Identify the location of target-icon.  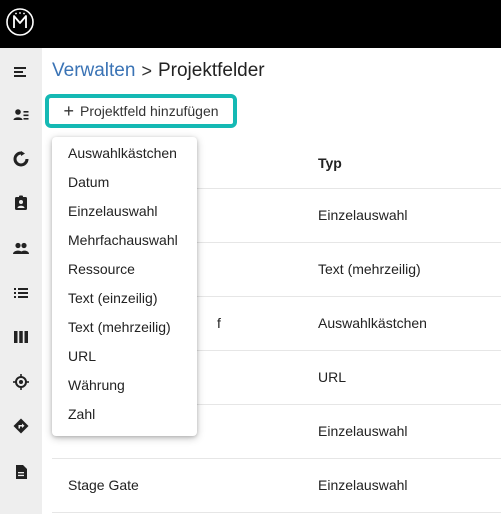
(21, 382).